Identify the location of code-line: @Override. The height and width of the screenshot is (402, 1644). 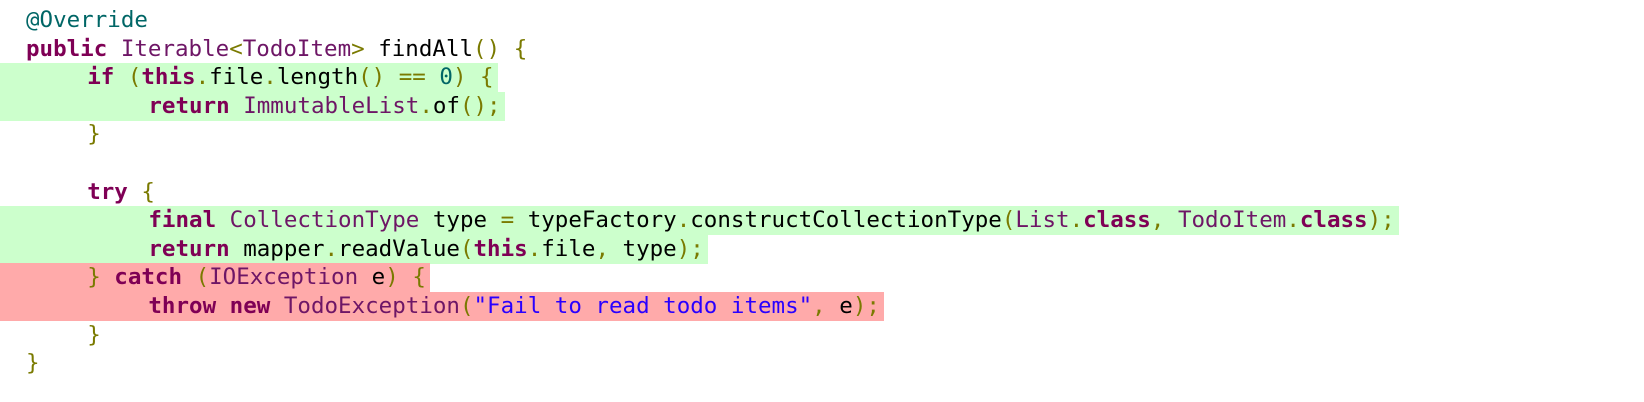
(87, 20).